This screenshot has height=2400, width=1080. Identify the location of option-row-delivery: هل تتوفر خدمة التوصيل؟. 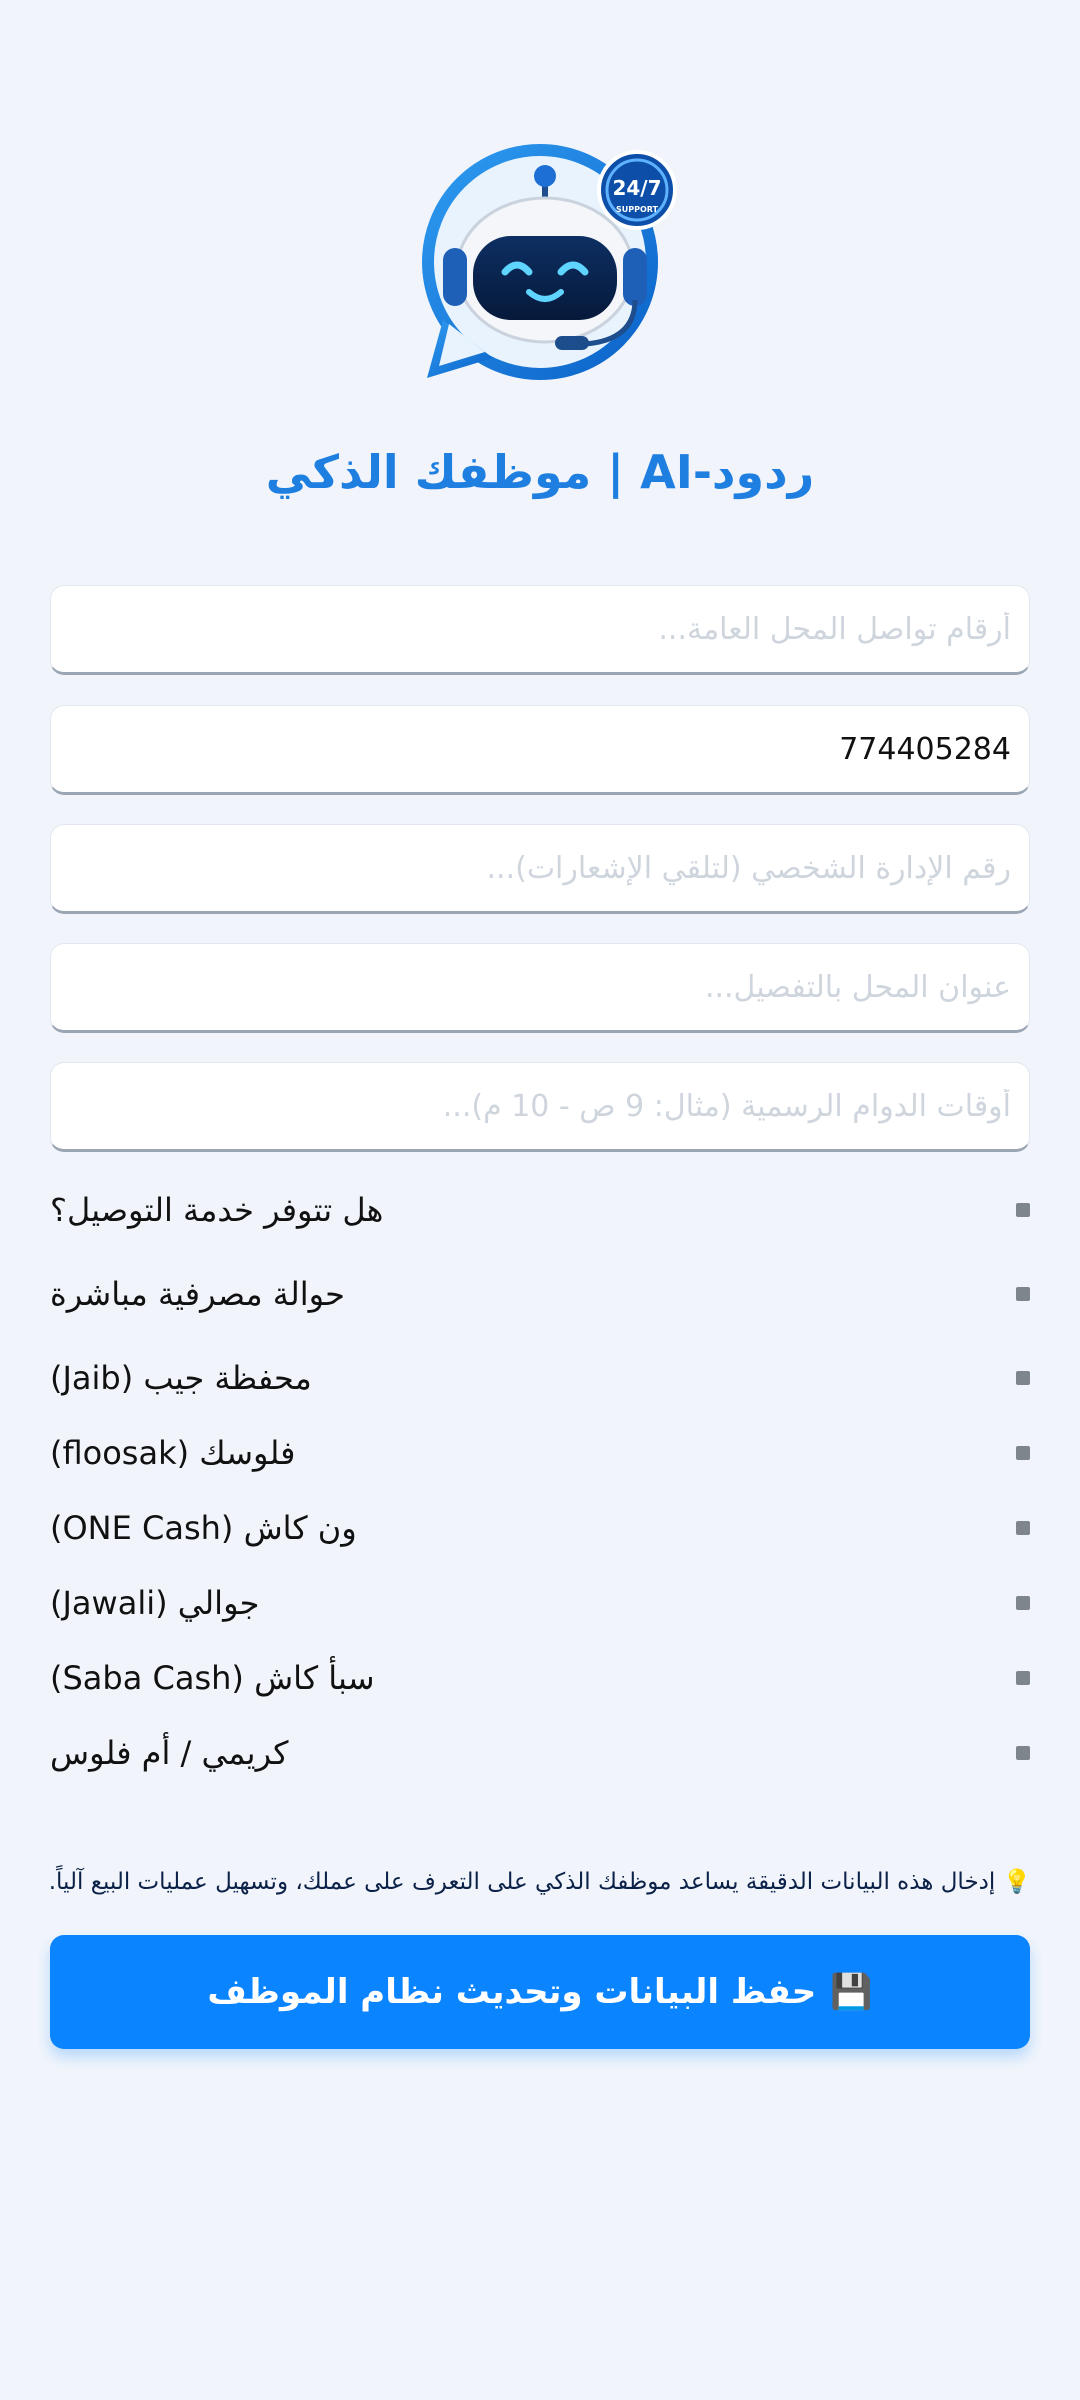
(540, 1210).